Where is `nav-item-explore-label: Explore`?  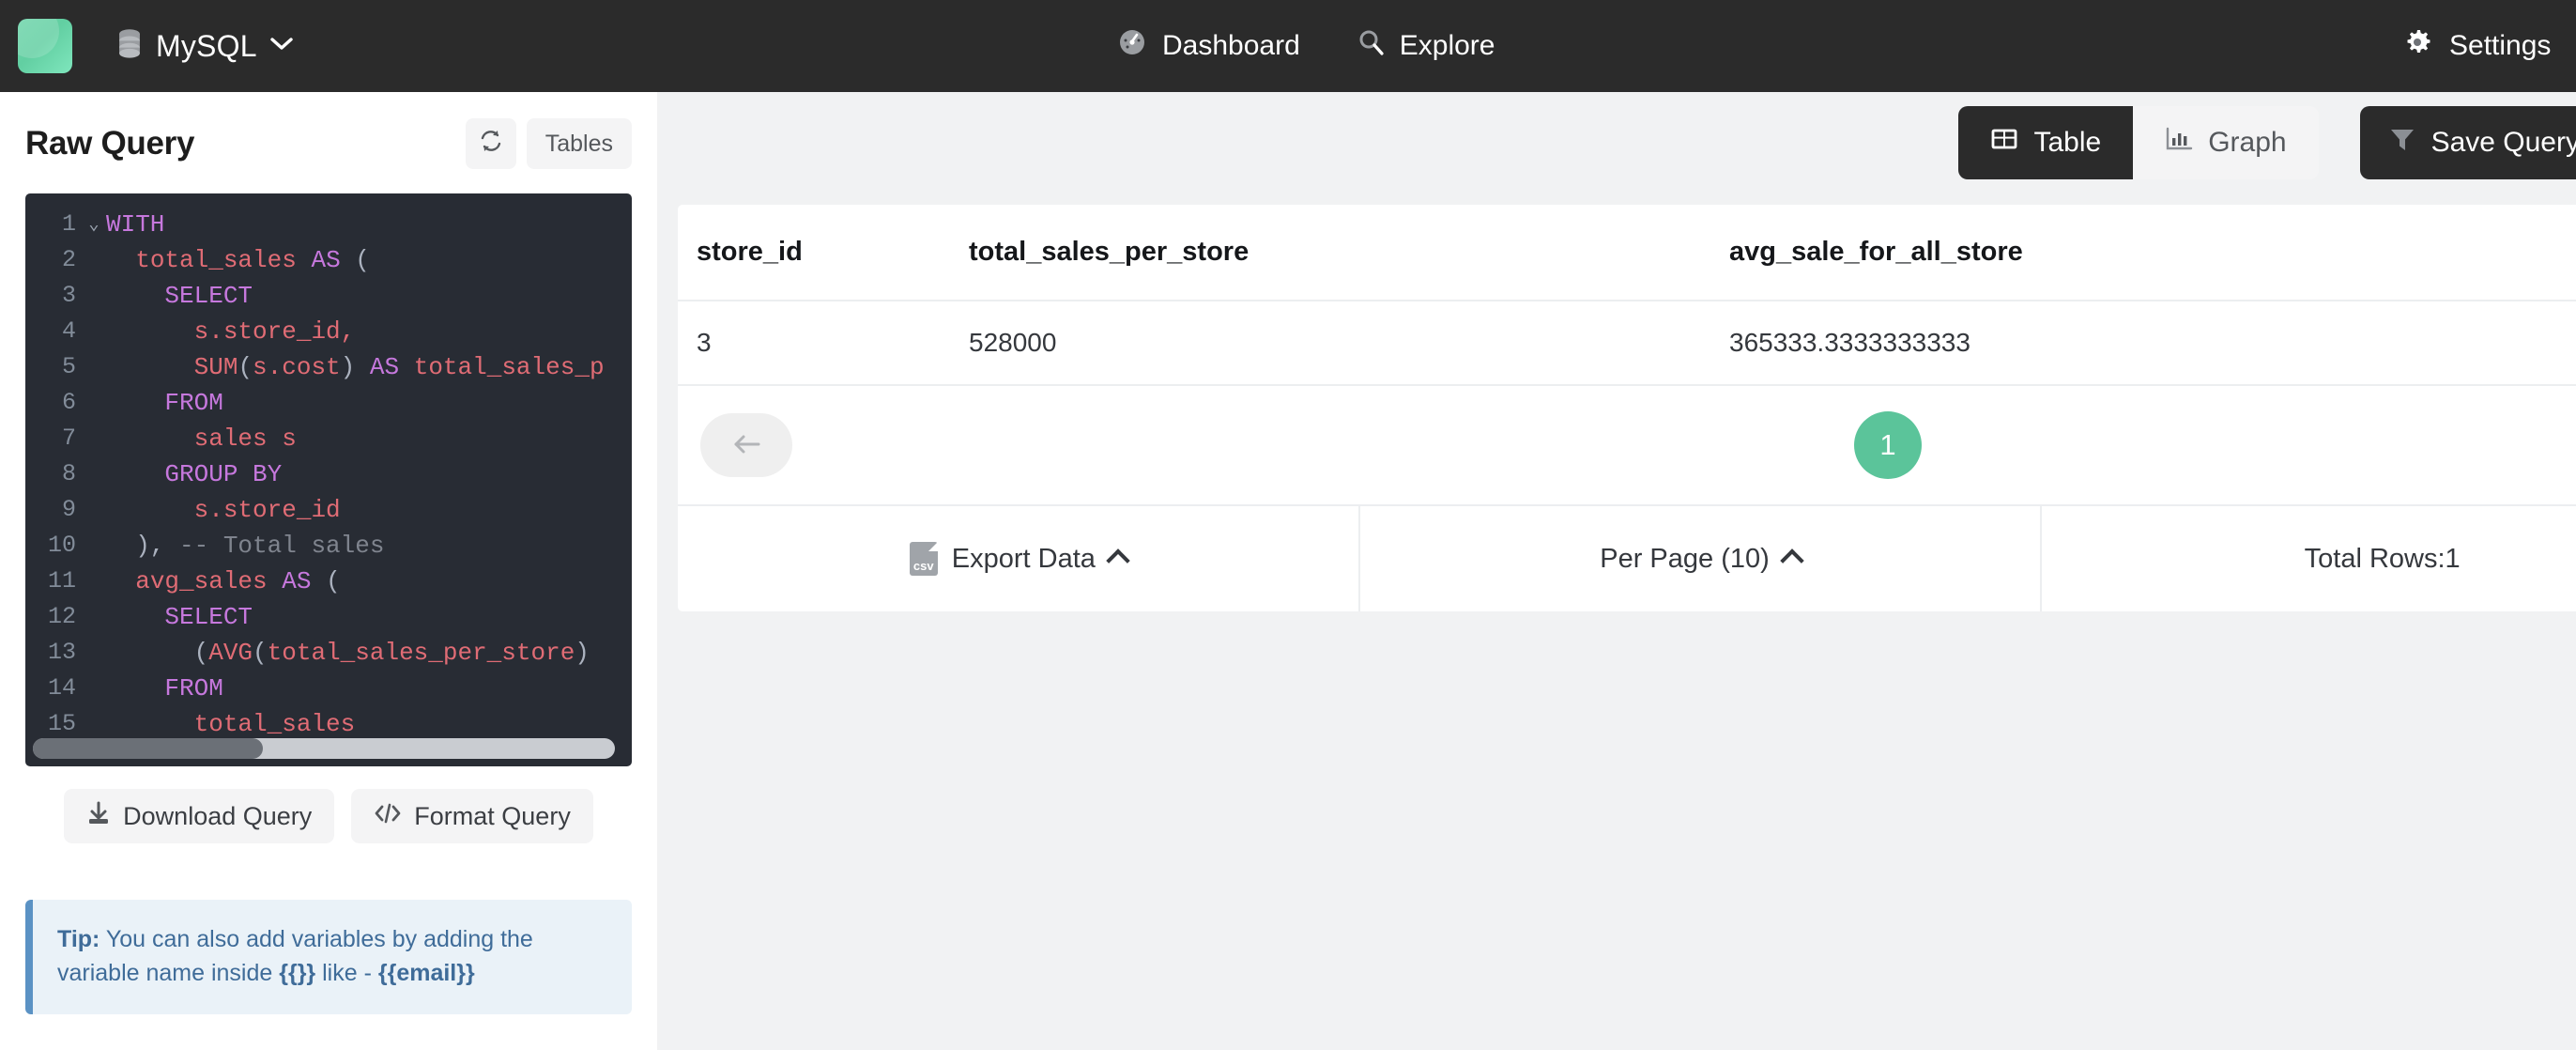 nav-item-explore-label: Explore is located at coordinates (1447, 45).